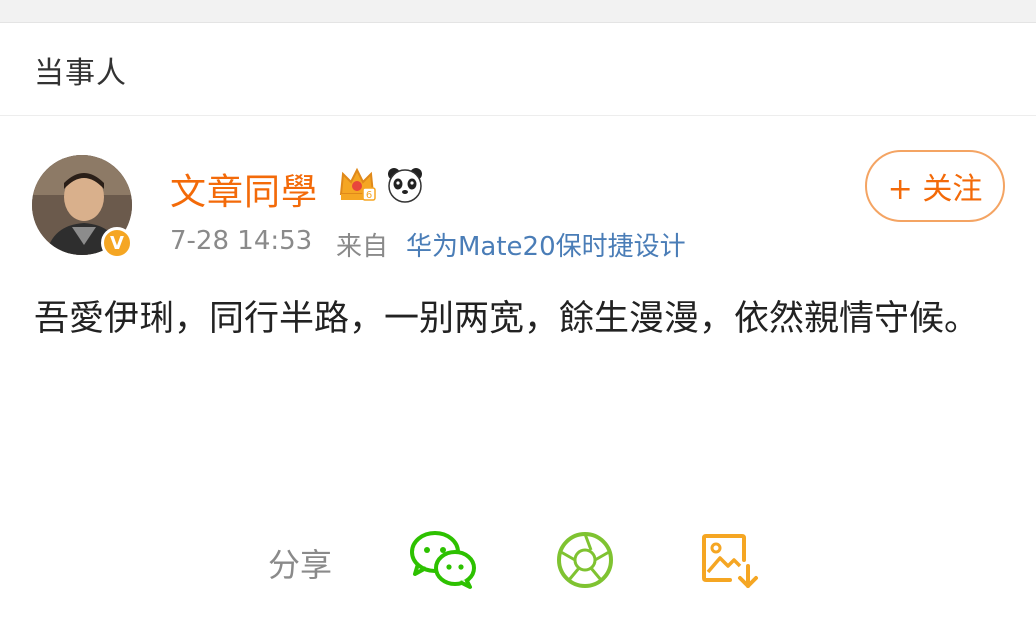  What do you see at coordinates (731, 561) in the screenshot?
I see `save-image-icon` at bounding box center [731, 561].